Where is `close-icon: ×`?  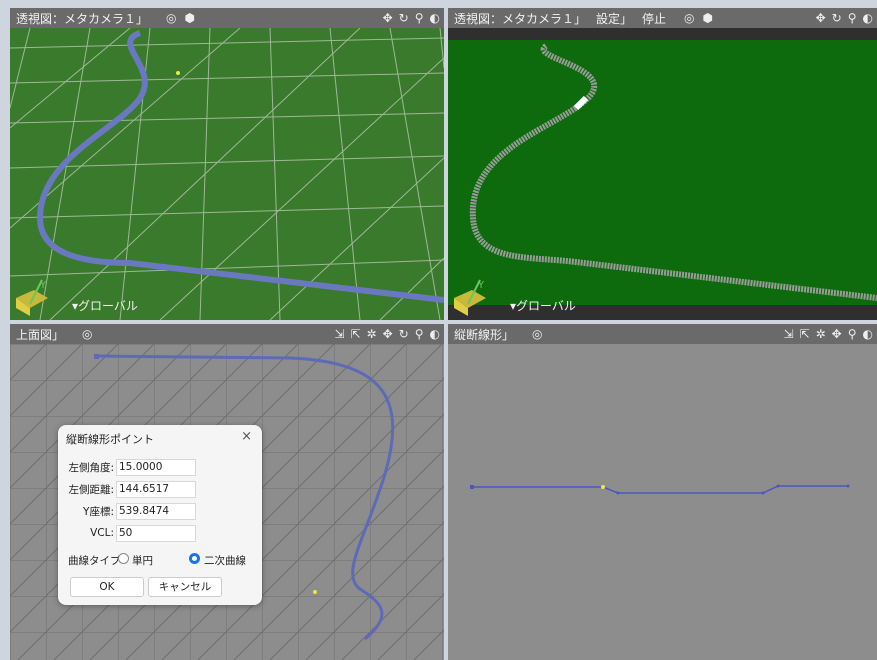
close-icon: × is located at coordinates (246, 436).